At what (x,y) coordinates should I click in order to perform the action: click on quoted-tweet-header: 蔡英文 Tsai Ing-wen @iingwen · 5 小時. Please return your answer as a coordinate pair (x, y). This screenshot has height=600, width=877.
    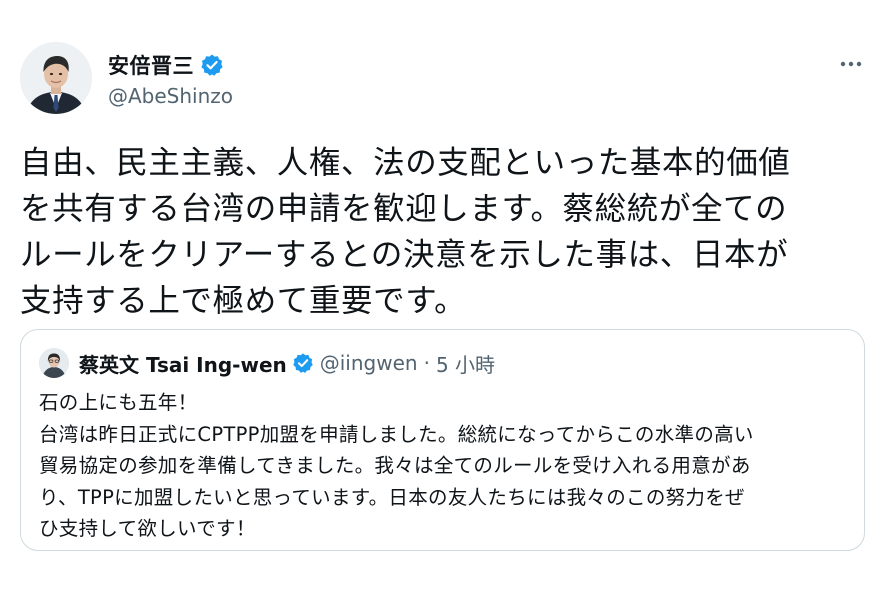
    Looking at the image, I should click on (267, 363).